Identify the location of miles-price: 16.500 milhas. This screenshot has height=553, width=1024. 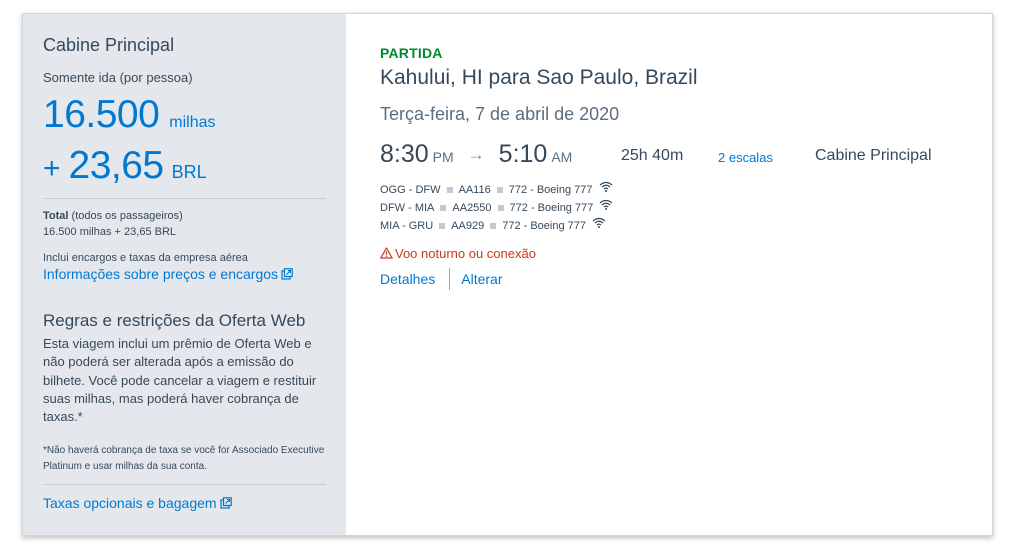
(129, 115).